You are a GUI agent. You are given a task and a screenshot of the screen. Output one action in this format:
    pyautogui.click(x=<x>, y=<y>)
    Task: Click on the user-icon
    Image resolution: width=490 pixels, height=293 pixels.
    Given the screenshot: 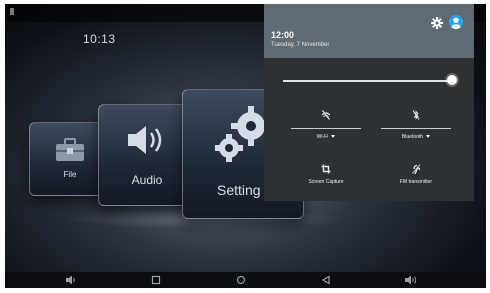 What is the action you would take?
    pyautogui.click(x=456, y=22)
    